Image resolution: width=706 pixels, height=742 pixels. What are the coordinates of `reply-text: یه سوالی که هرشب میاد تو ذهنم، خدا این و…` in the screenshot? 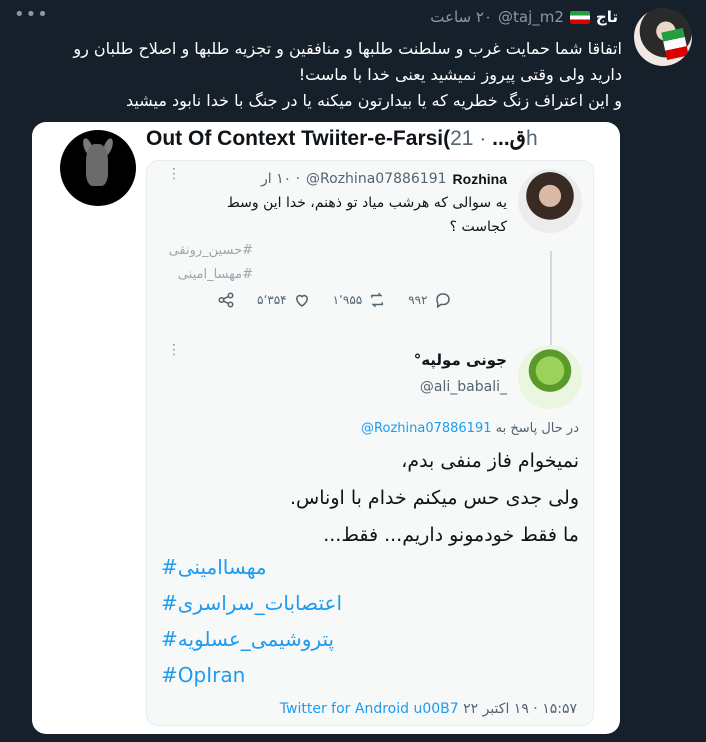 It's located at (366, 215).